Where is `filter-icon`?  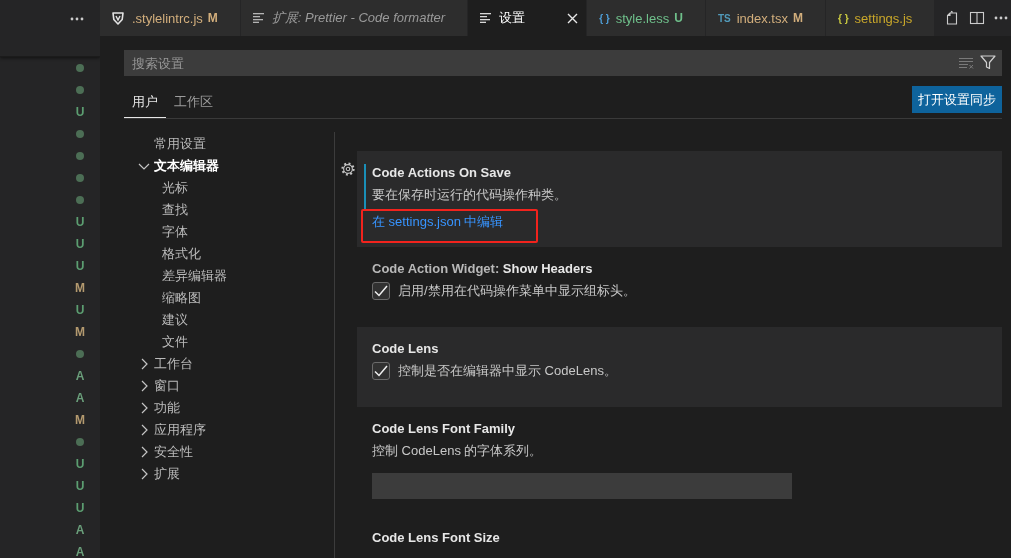 filter-icon is located at coordinates (988, 62).